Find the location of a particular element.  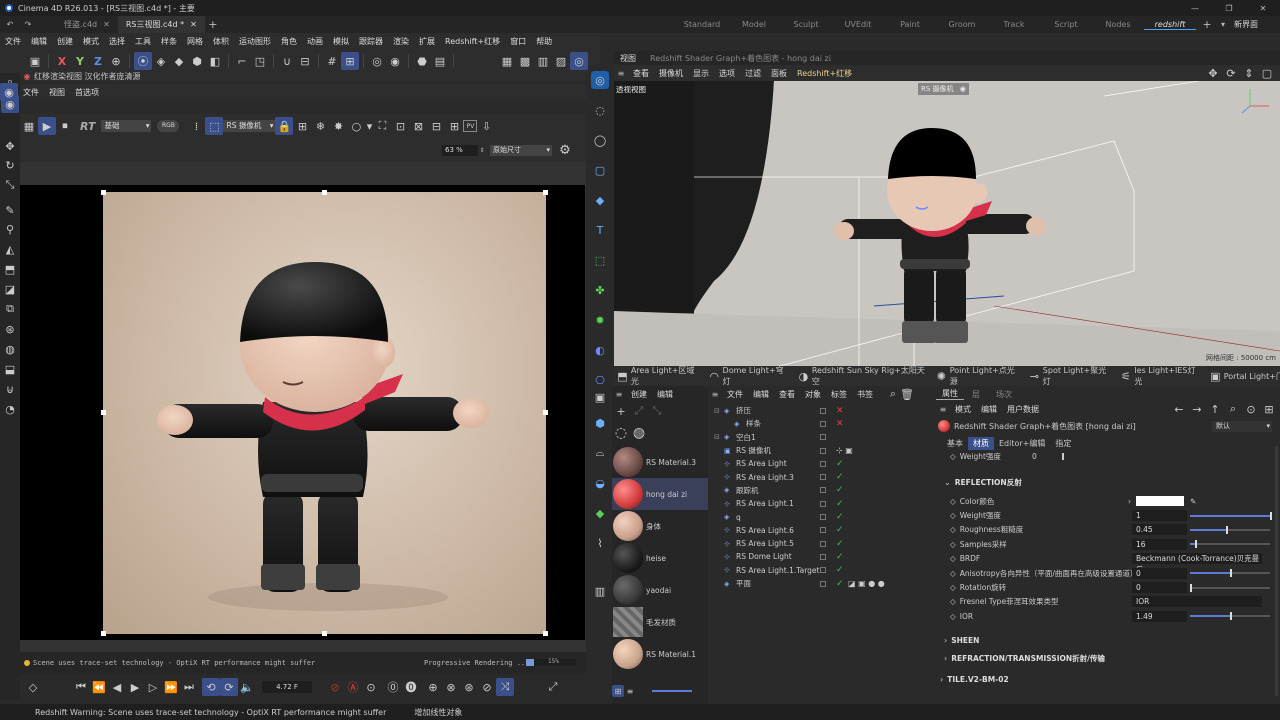

text-icon: T is located at coordinates (600, 230).